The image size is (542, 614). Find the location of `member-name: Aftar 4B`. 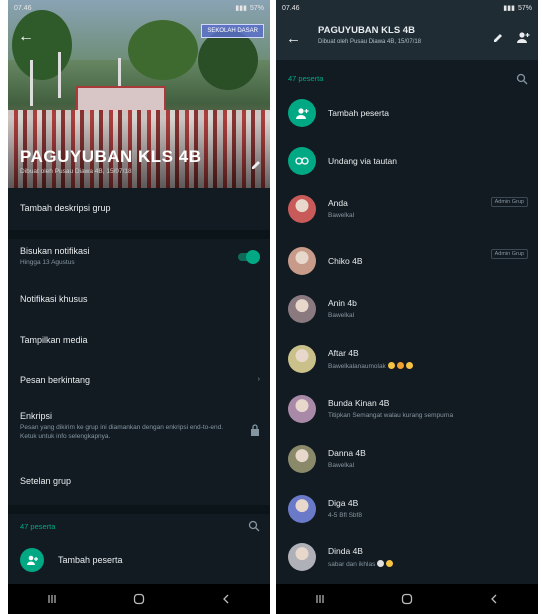

member-name: Aftar 4B is located at coordinates (343, 353).